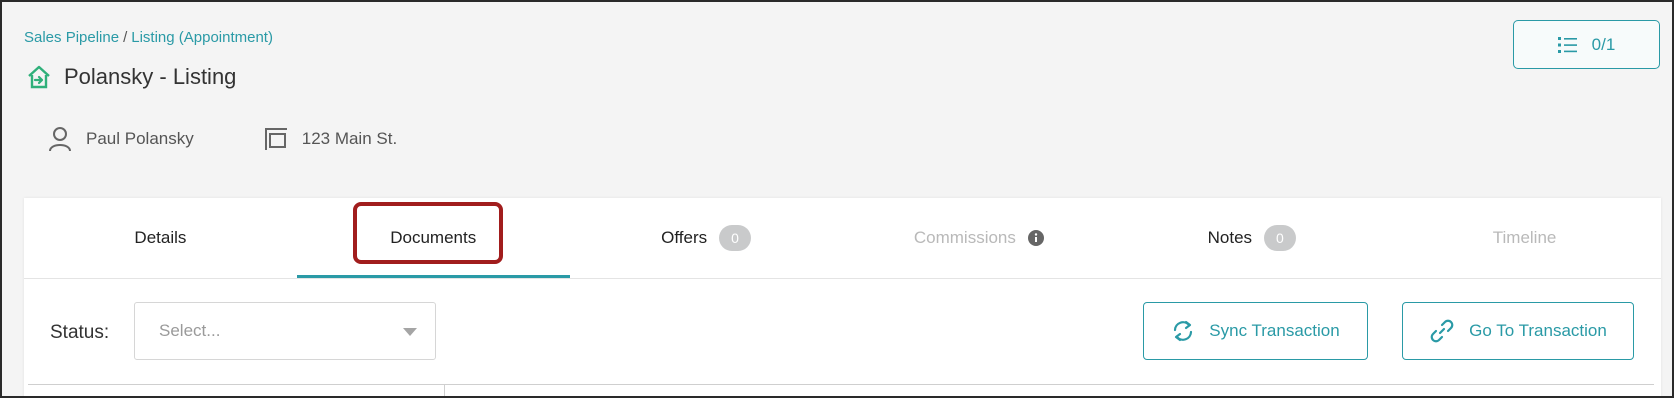 The width and height of the screenshot is (1674, 398). I want to click on meta-row: Paul Polansky 123 Main St., so click(257, 139).